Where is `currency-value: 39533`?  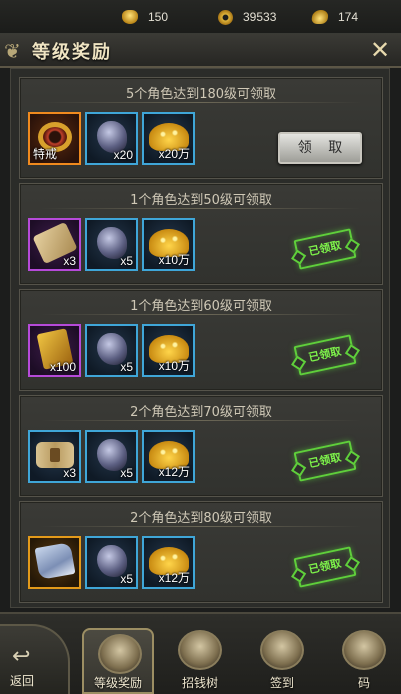
currency-value: 39533 is located at coordinates (260, 17).